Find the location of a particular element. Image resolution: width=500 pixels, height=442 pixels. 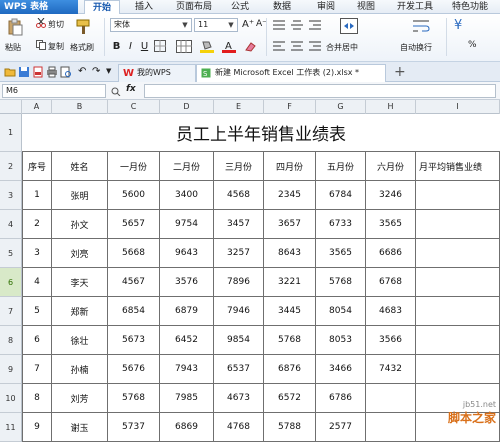

table-cell: 3445 is located at coordinates (290, 311).